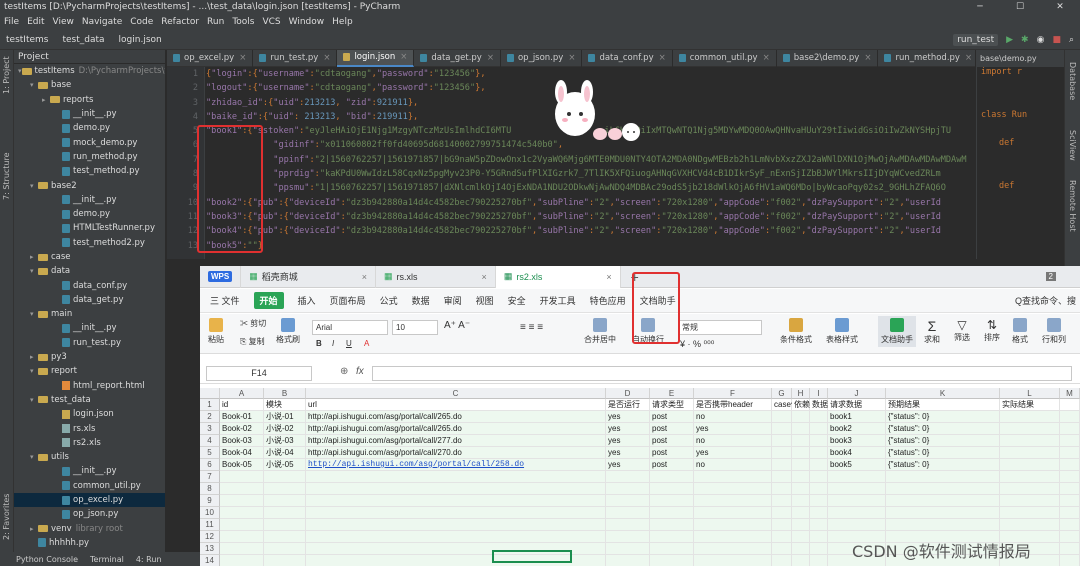 The width and height of the screenshot is (1080, 566). Describe the element at coordinates (1060, 7) in the screenshot. I see `close-icon: ✕` at that location.